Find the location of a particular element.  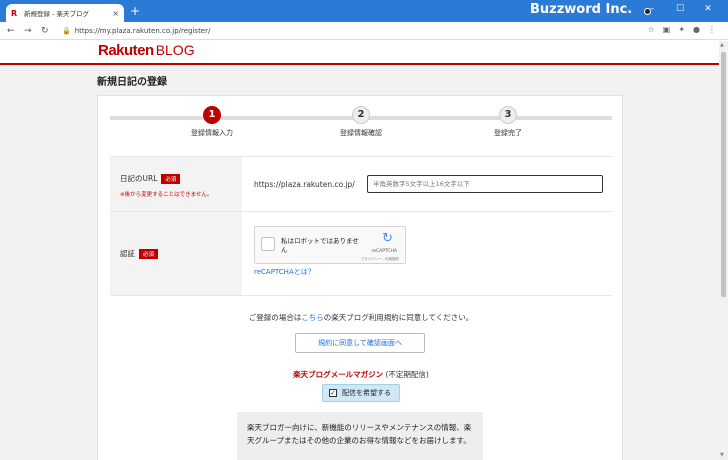

step-1: 1 登録情報入力 is located at coordinates (212, 122).